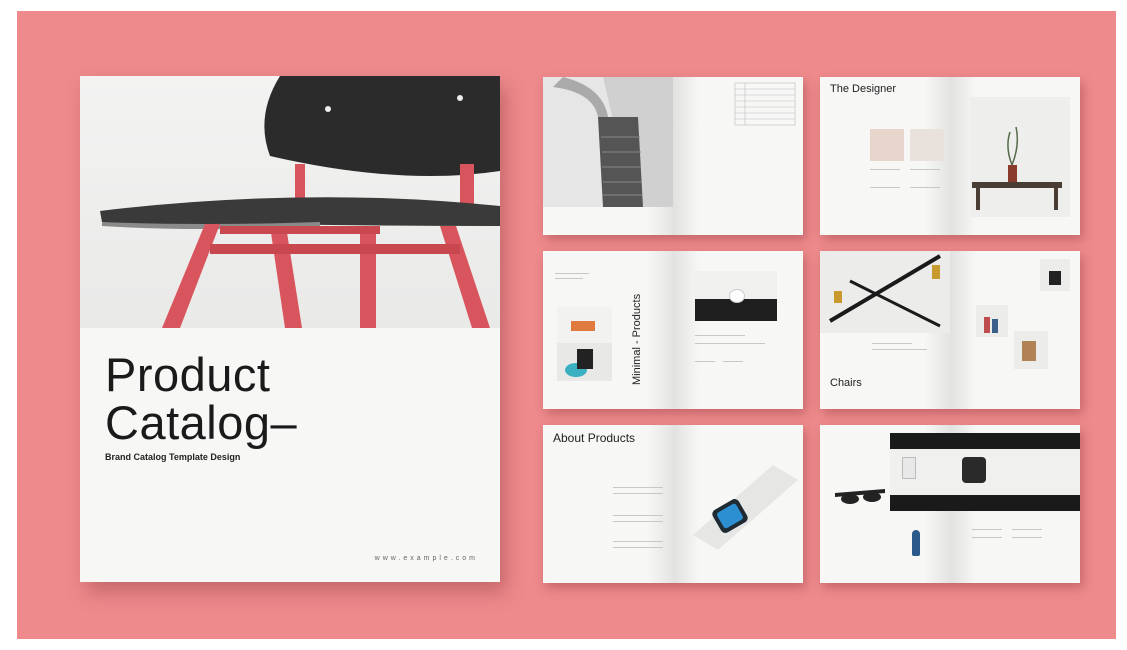  I want to click on watch-photo, so click(745, 507).